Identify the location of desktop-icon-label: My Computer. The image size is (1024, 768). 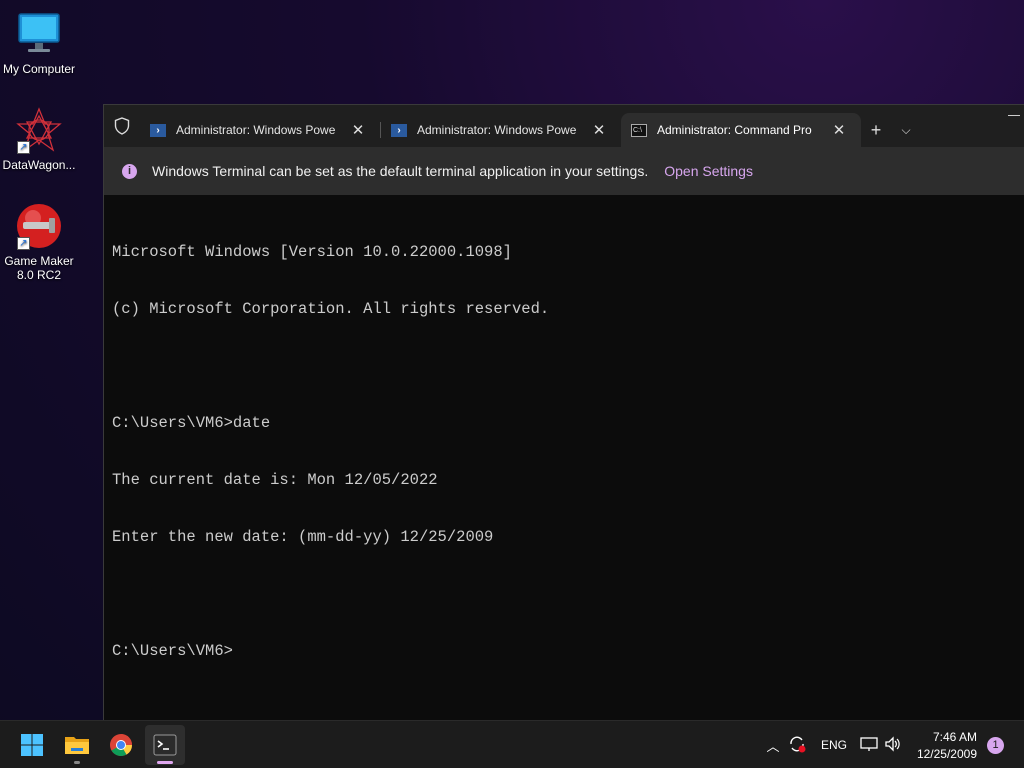
(39, 69).